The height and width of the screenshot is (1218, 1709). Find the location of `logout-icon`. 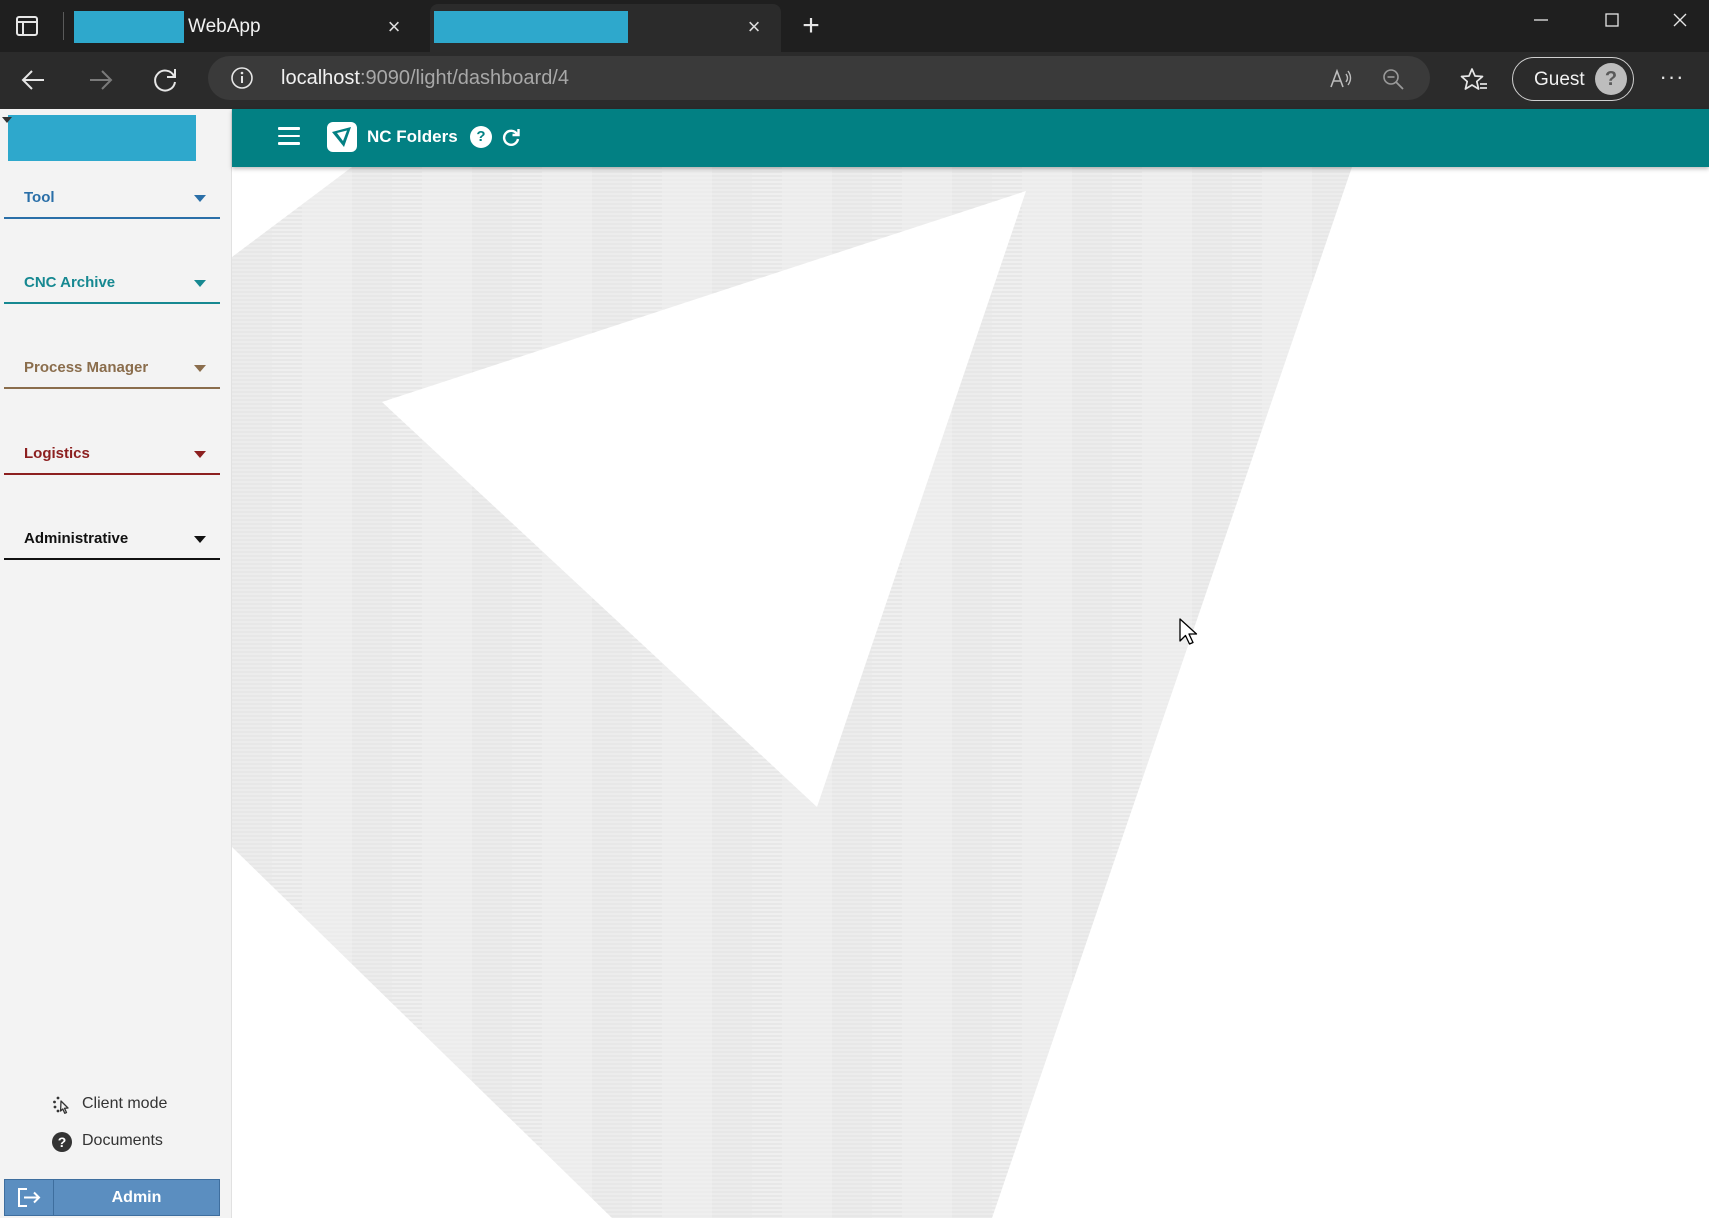

logout-icon is located at coordinates (29, 1197).